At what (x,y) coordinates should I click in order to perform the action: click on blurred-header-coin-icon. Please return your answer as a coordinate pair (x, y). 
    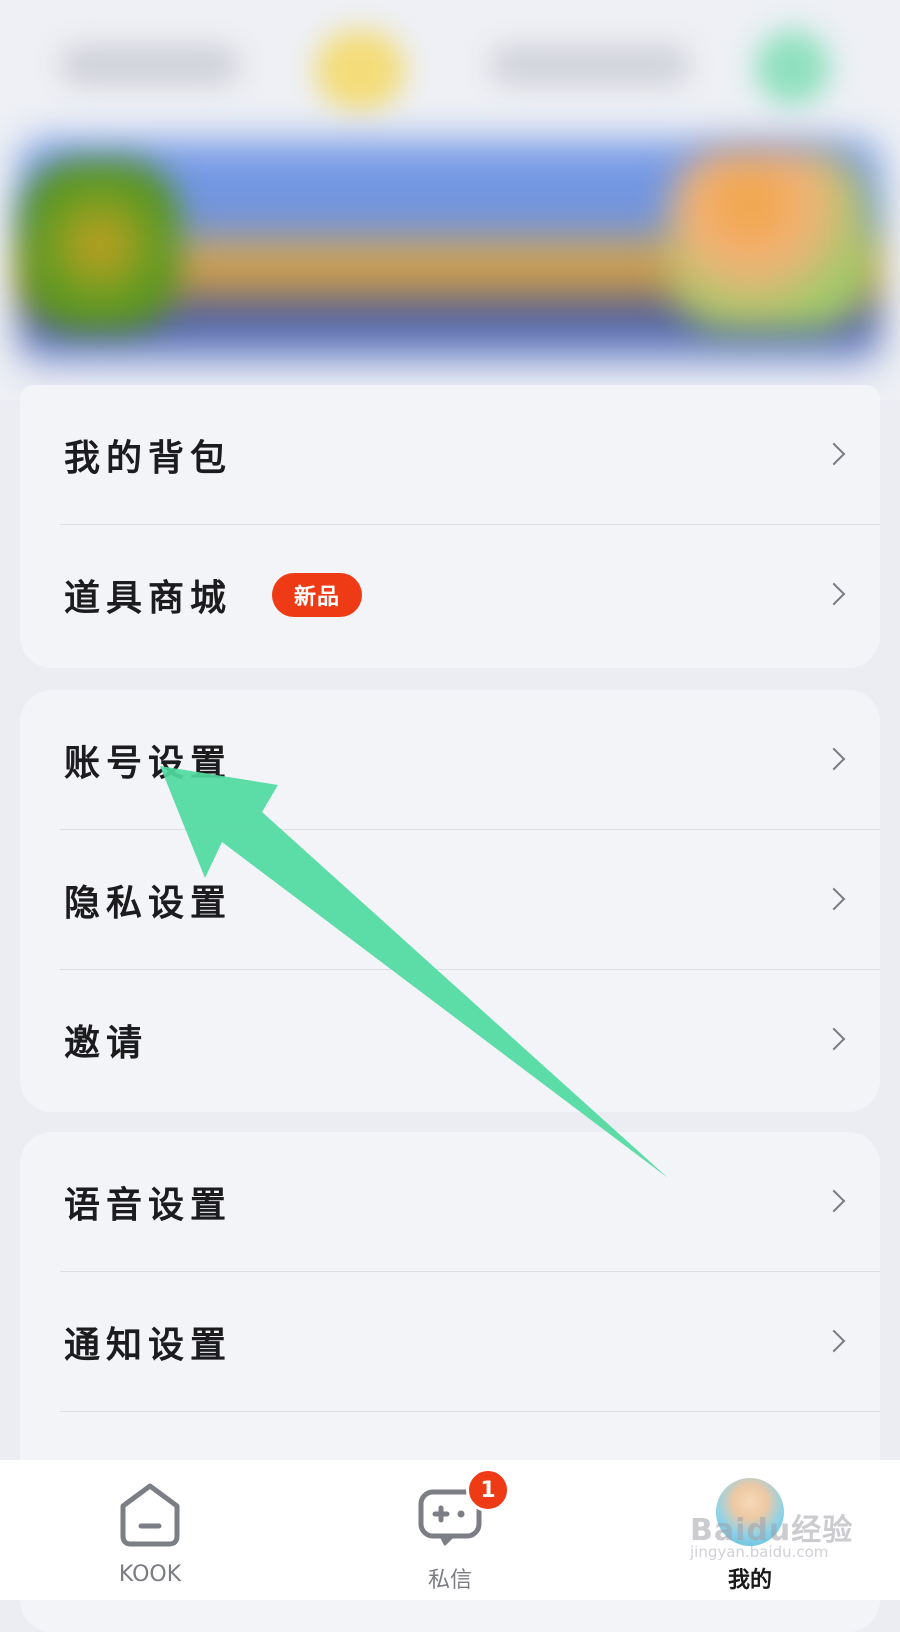
    Looking at the image, I should click on (360, 70).